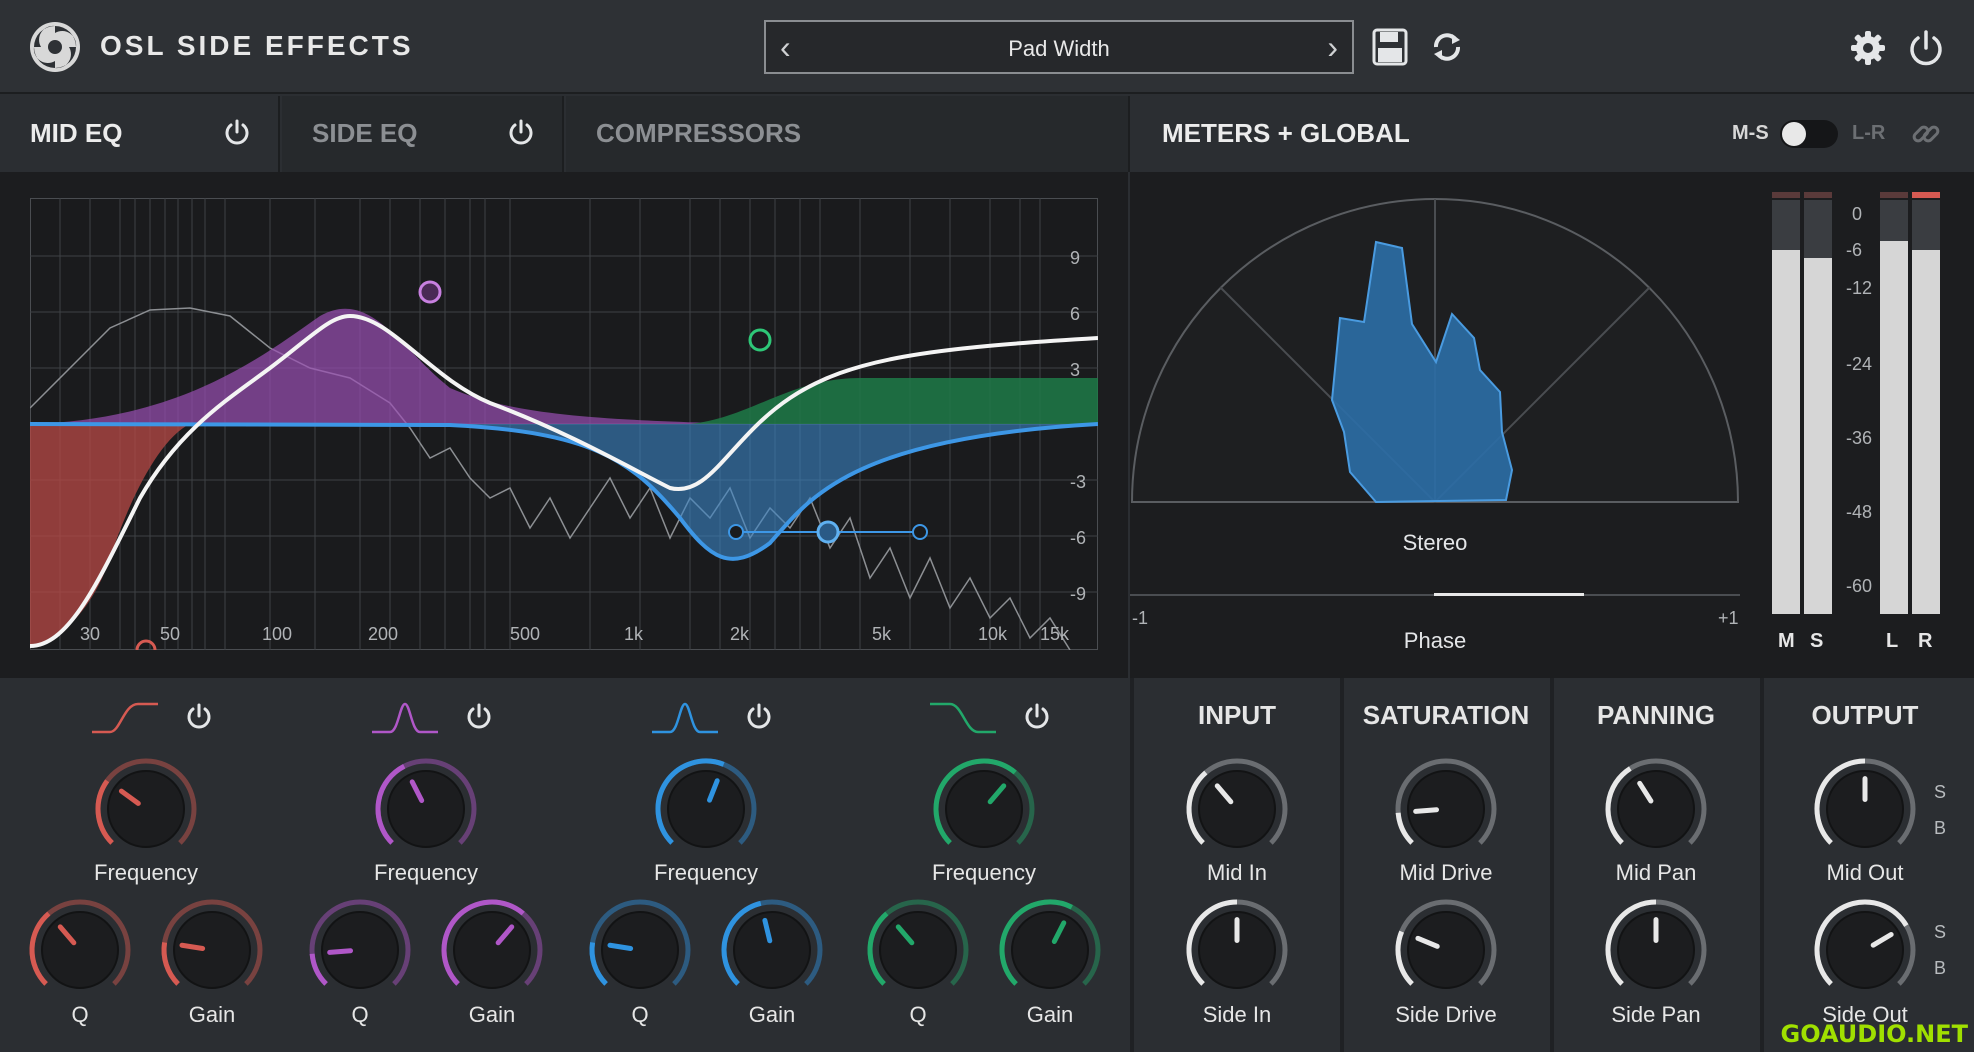  Describe the element at coordinates (1817, 641) in the screenshot. I see `meter-channel-label: S` at that location.